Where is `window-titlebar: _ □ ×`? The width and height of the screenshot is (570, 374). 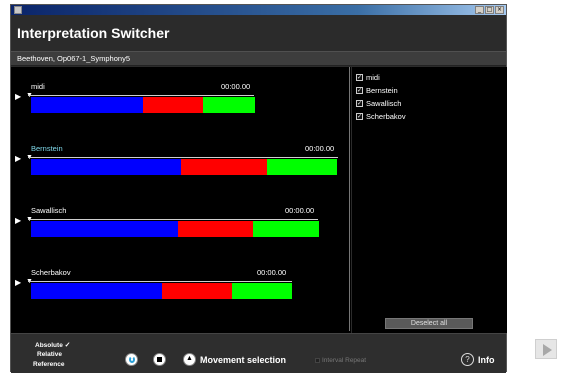 window-titlebar: _ □ × is located at coordinates (258, 10).